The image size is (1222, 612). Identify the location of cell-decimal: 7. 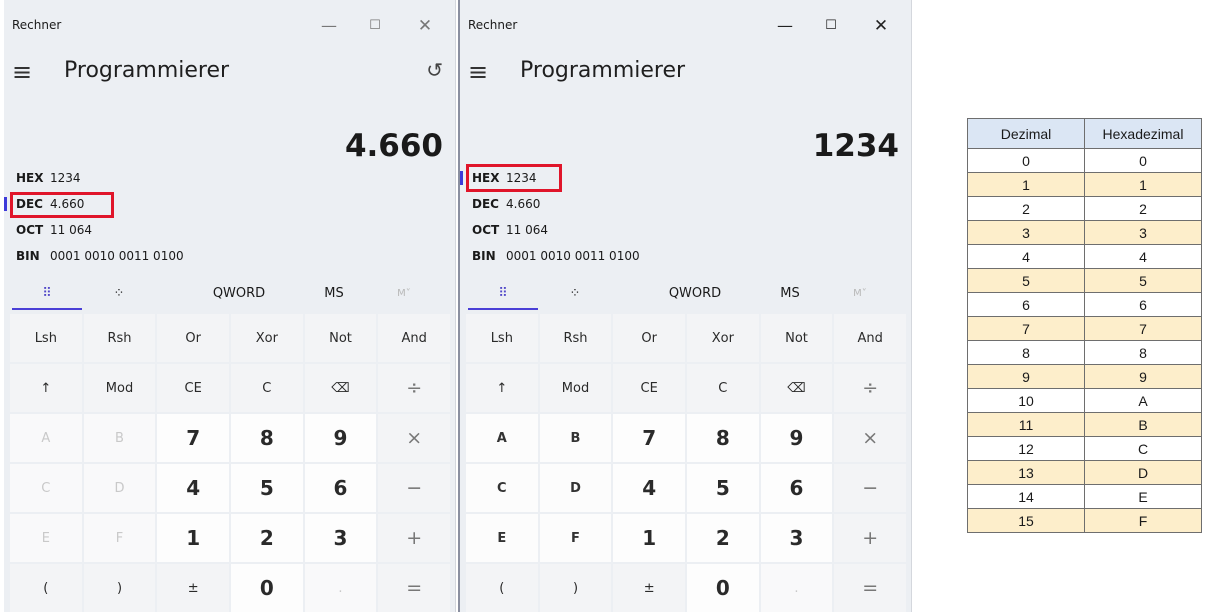
(1026, 328).